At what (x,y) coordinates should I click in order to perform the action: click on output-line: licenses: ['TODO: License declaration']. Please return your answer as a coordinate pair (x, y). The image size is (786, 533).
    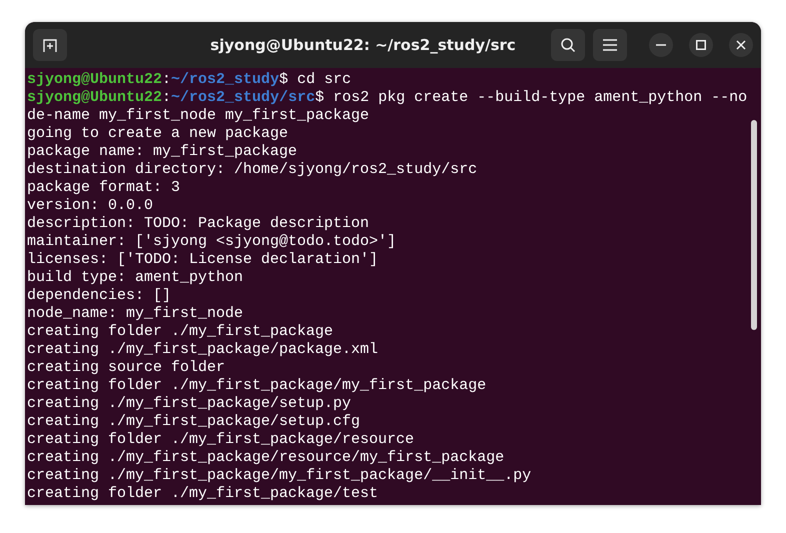
    Looking at the image, I should click on (202, 259).